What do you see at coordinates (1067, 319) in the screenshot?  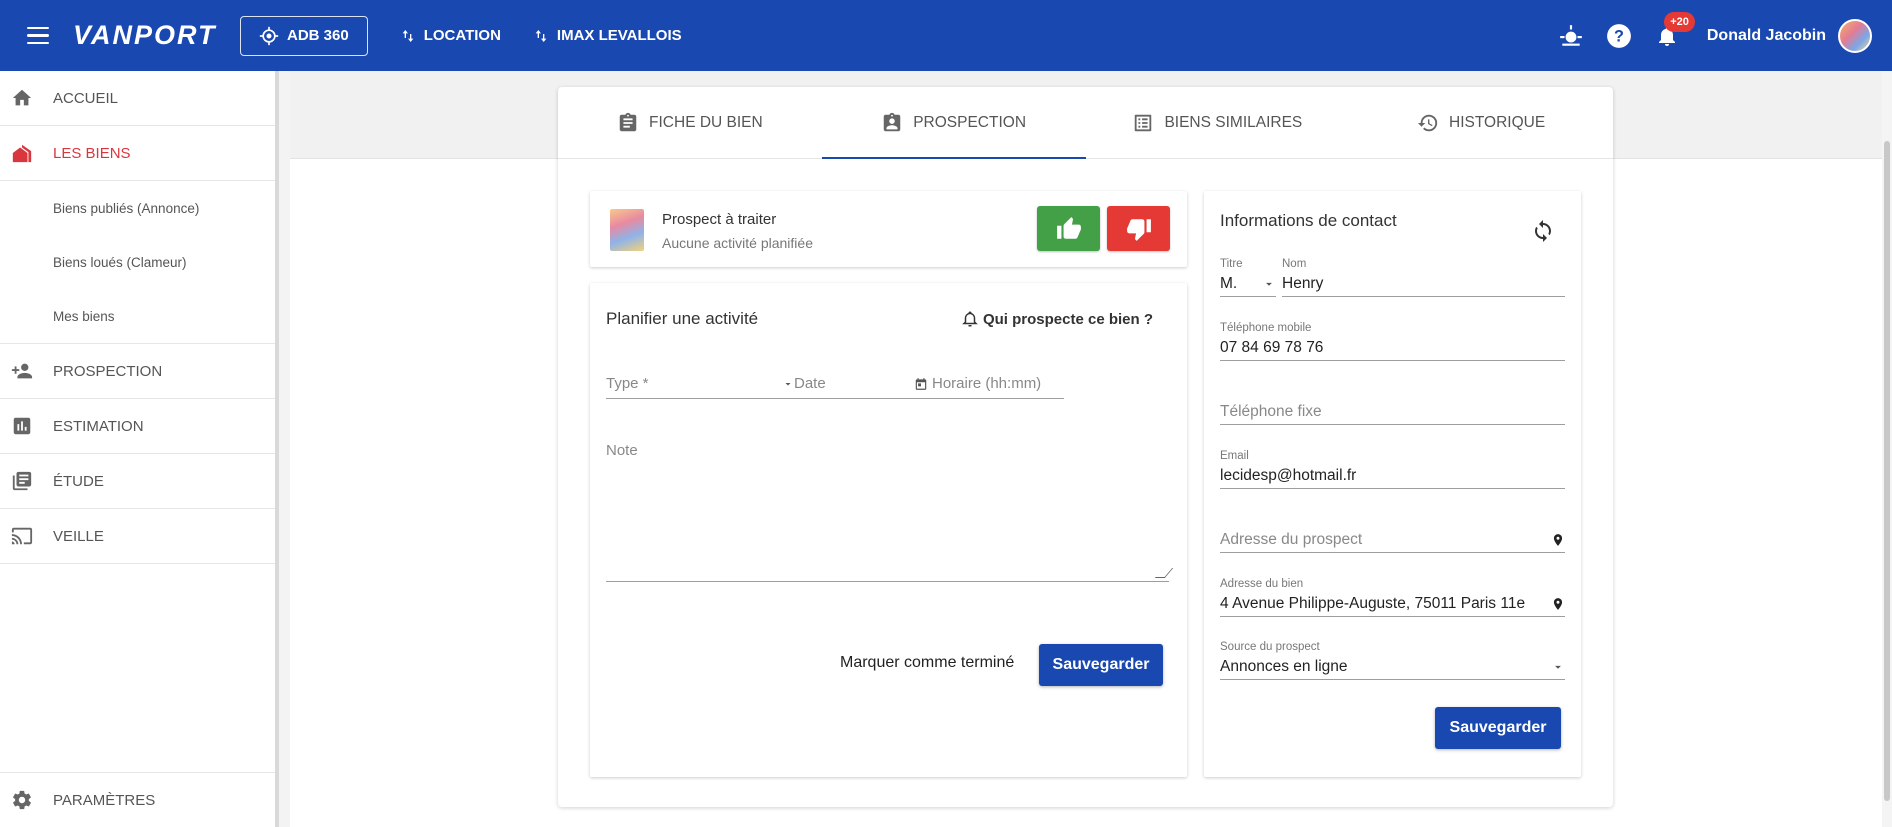 I see `qui-prospecte-label: Qui prospecte ce bien ?` at bounding box center [1067, 319].